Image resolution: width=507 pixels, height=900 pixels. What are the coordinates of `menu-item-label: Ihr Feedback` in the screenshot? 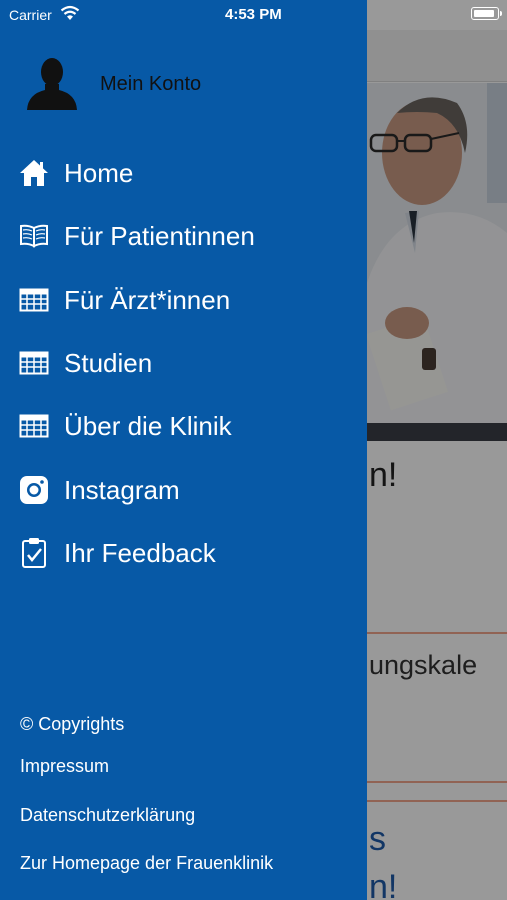 It's located at (140, 553).